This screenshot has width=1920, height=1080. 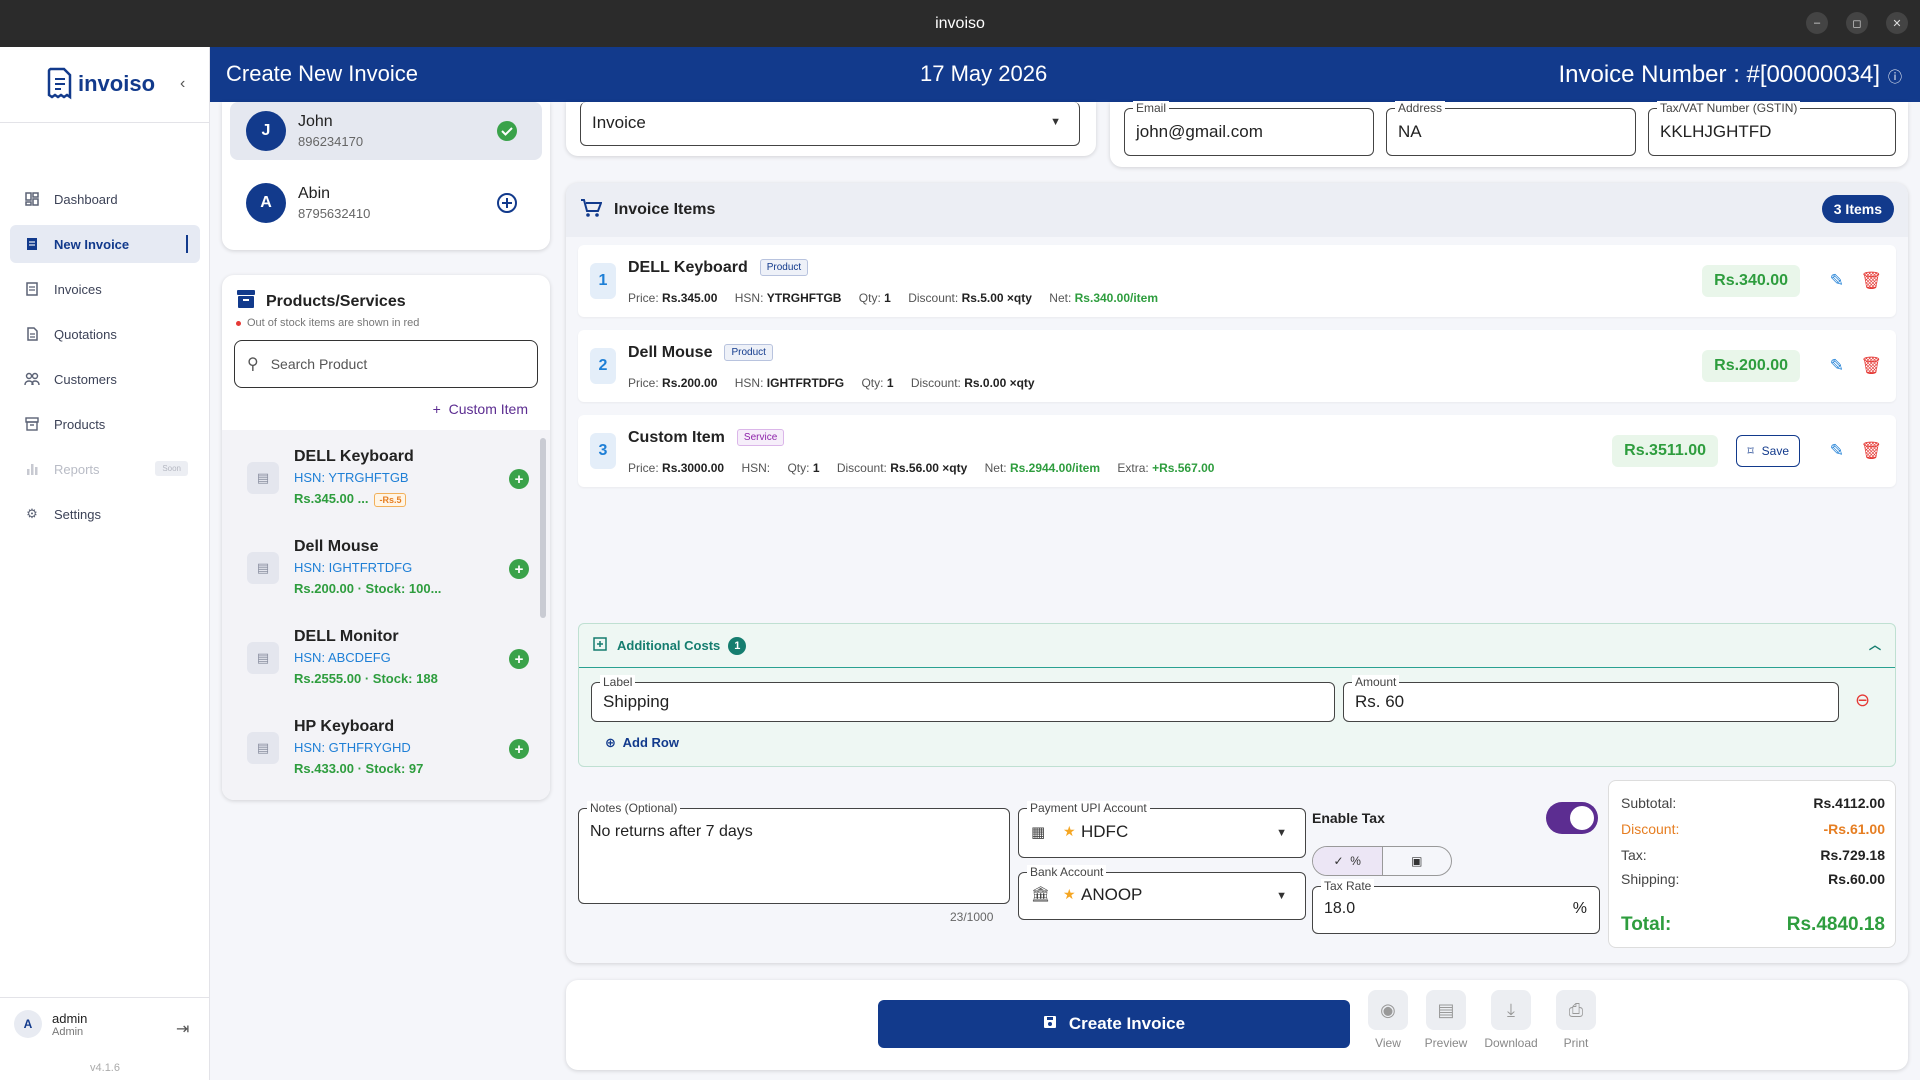 What do you see at coordinates (182, 84) in the screenshot?
I see `collapse-sidebar-icon: ‹` at bounding box center [182, 84].